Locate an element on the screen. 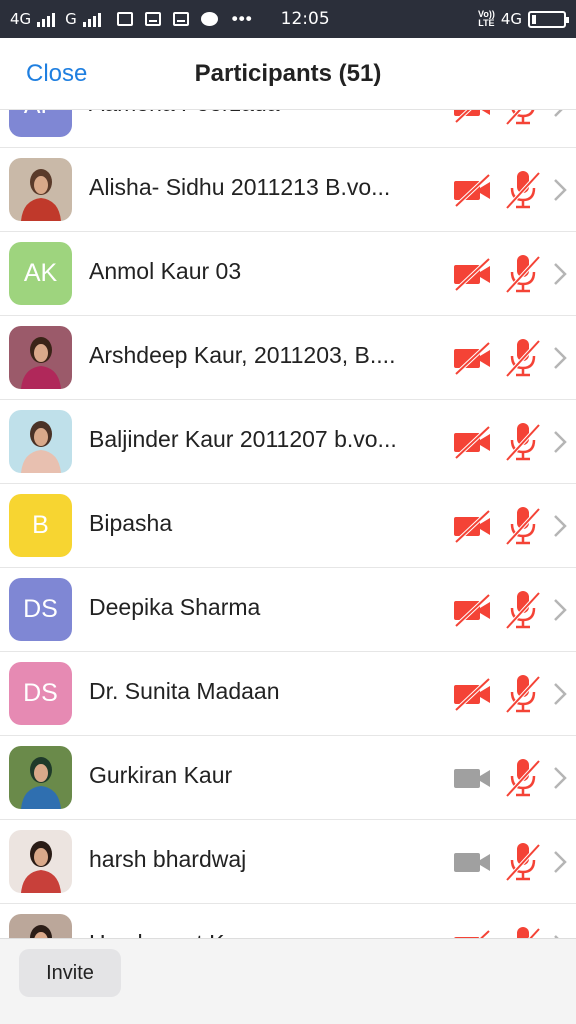 Image resolution: width=576 pixels, height=1024 pixels. participant-row: Gurkiran Kaur is located at coordinates (288, 778).